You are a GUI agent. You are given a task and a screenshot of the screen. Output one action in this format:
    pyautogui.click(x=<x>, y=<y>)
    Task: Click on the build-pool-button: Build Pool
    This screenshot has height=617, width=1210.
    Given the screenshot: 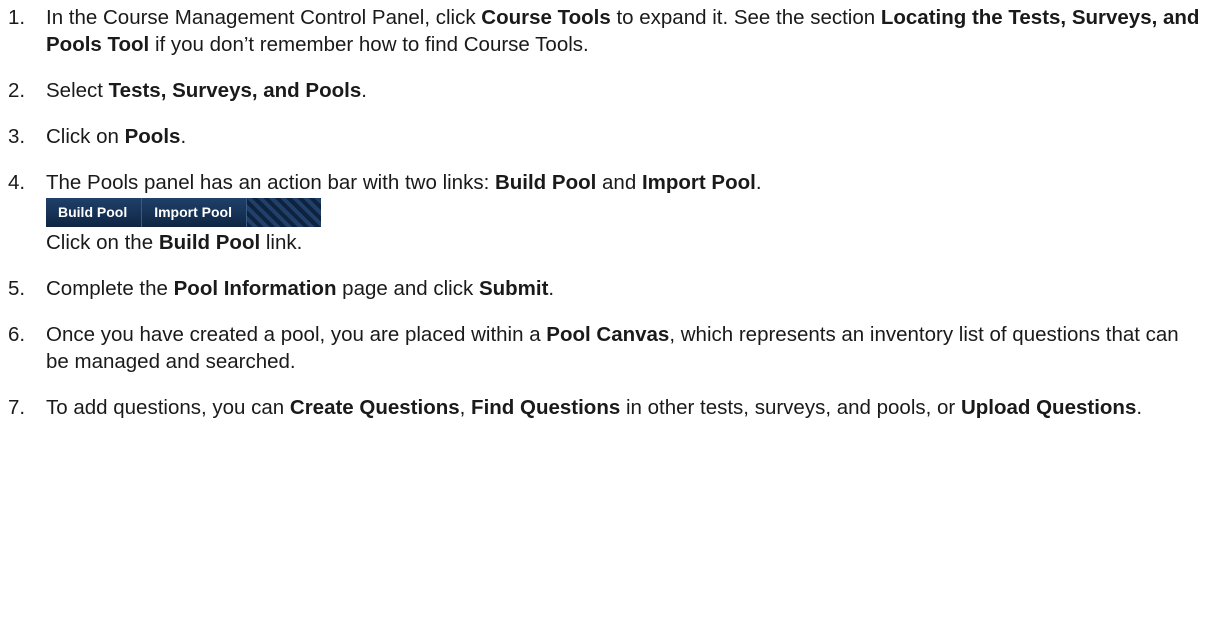 What is the action you would take?
    pyautogui.click(x=94, y=212)
    